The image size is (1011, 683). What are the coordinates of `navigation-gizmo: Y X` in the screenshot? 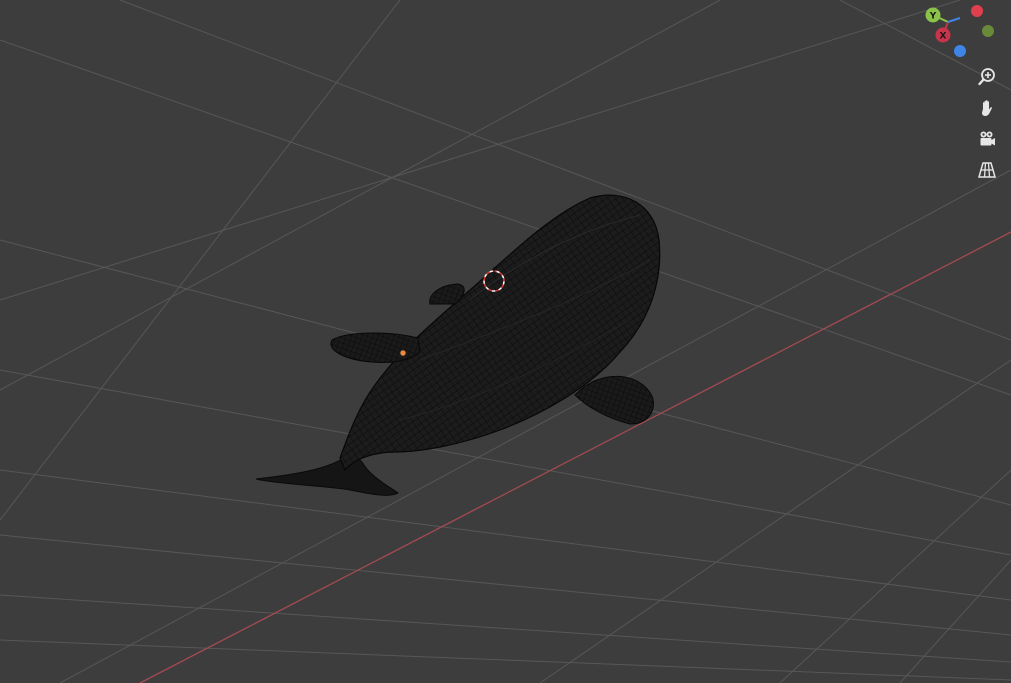 It's located at (961, 32).